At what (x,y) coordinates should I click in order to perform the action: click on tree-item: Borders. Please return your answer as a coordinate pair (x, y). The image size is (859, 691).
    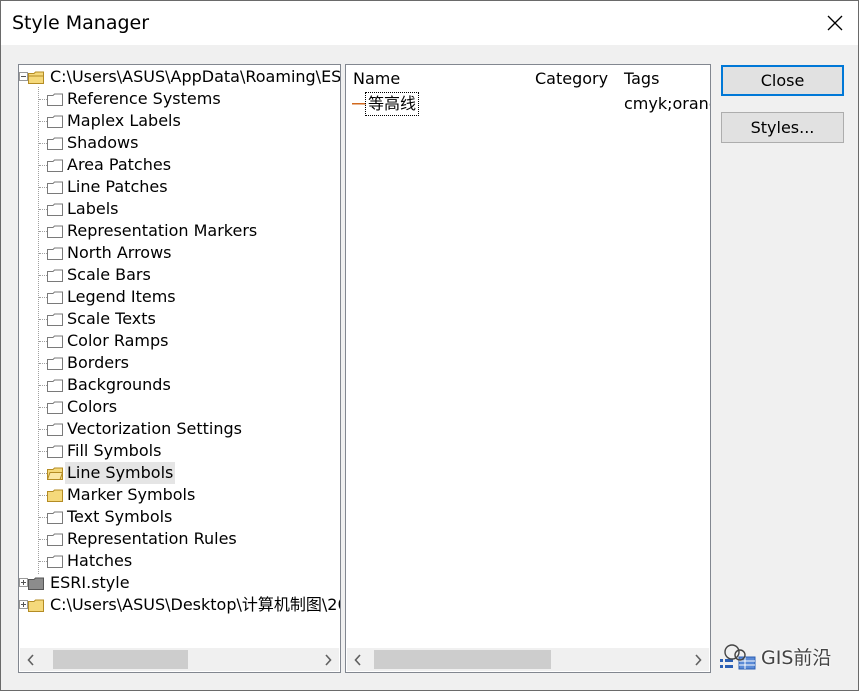
    Looking at the image, I should click on (169, 363).